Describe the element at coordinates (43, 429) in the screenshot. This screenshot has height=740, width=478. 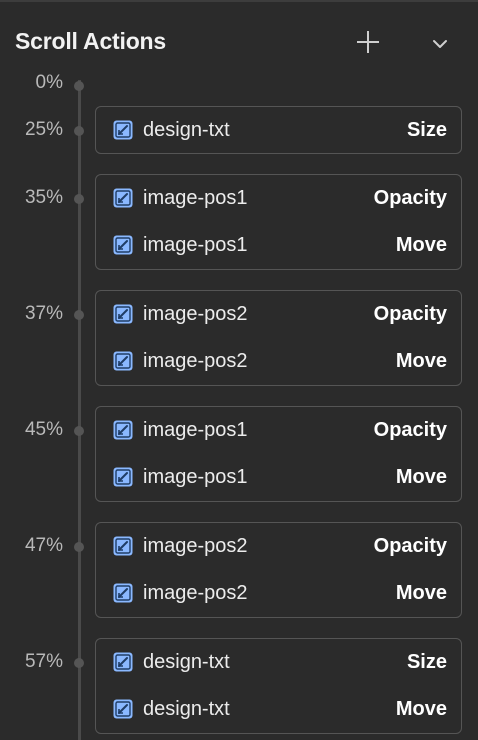
I see `percent-label: 45%` at that location.